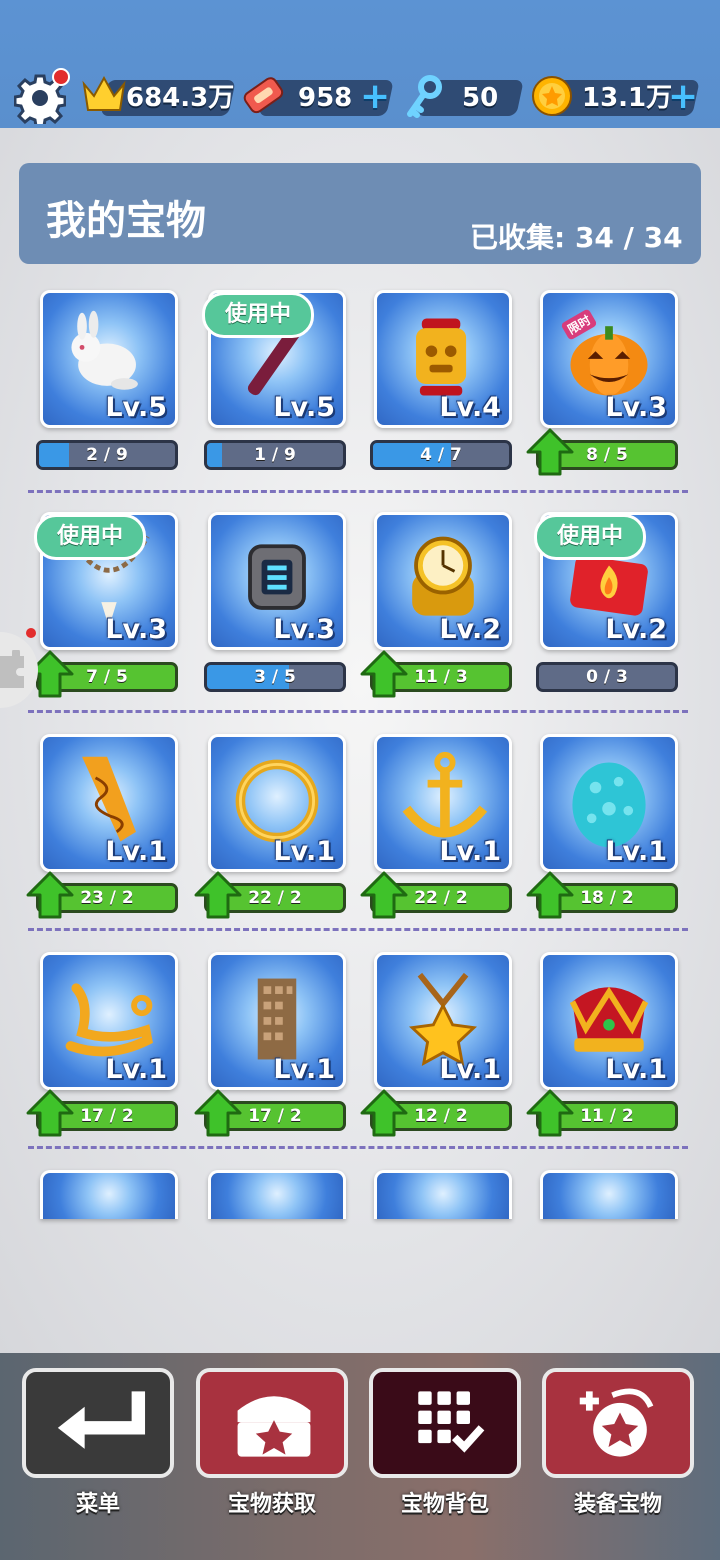  What do you see at coordinates (104, 93) in the screenshot?
I see `crown-icon` at bounding box center [104, 93].